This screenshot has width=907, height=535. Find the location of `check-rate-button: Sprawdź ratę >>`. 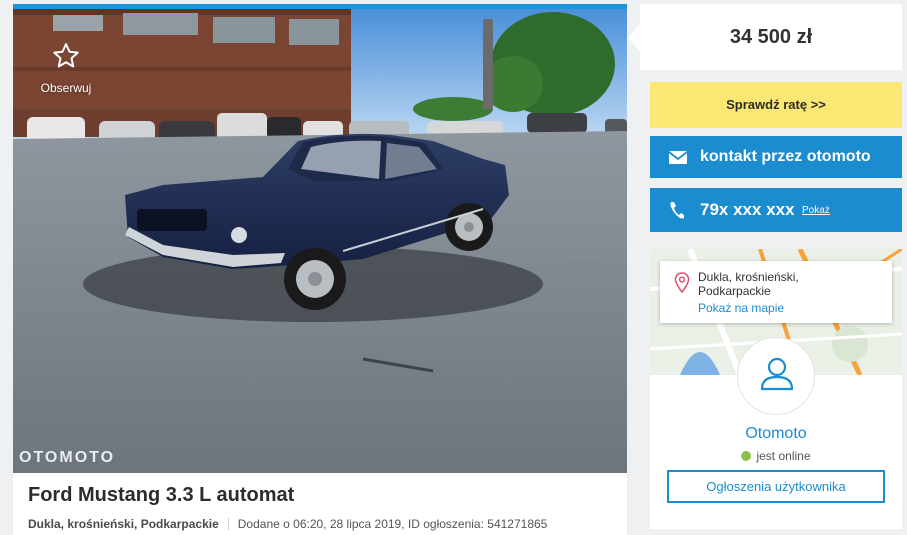

check-rate-button: Sprawdź ratę >> is located at coordinates (776, 105).